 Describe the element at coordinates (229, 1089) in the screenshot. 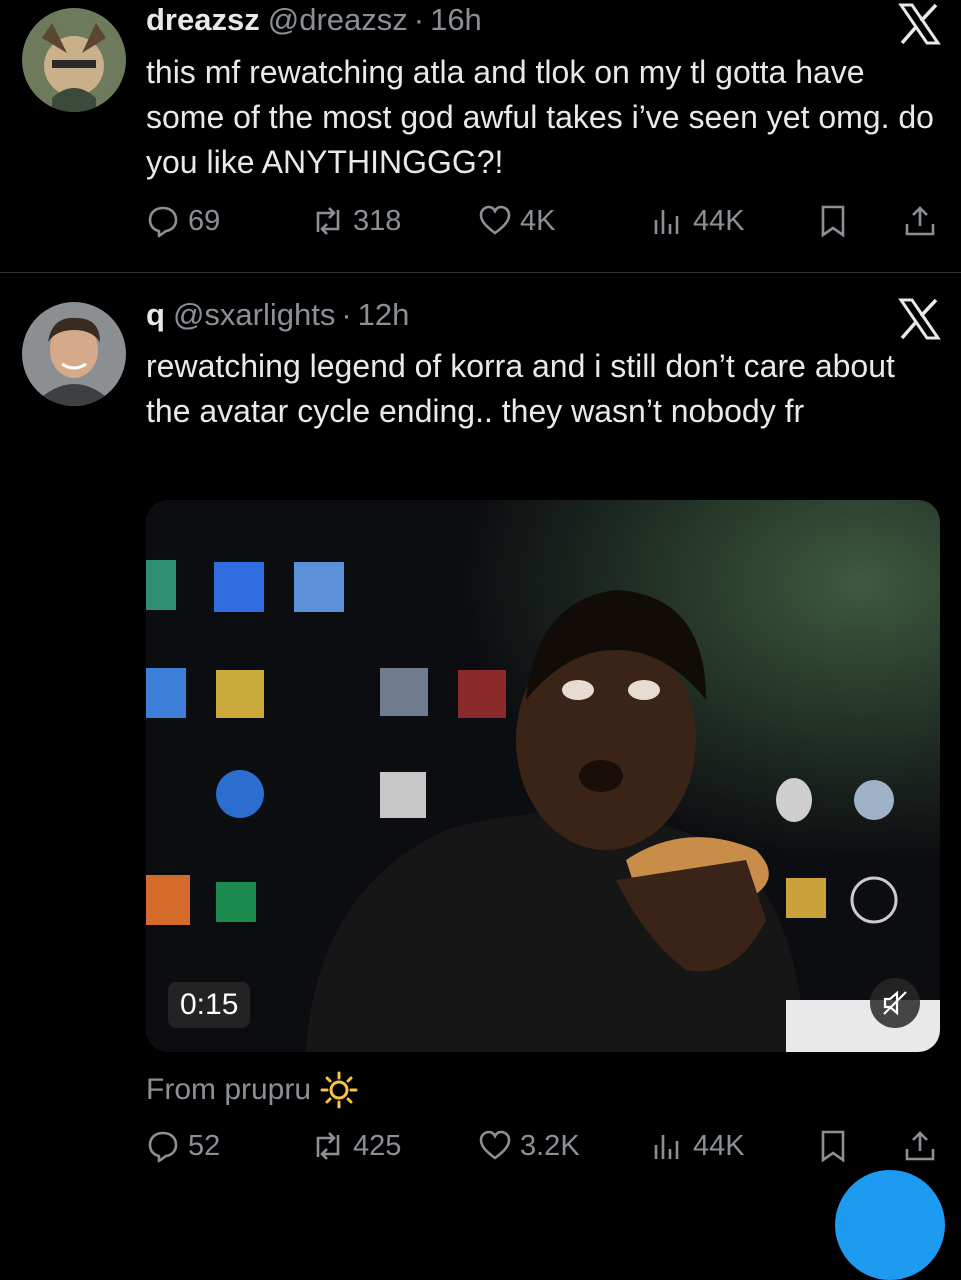

I see `from-label: From prupru` at that location.